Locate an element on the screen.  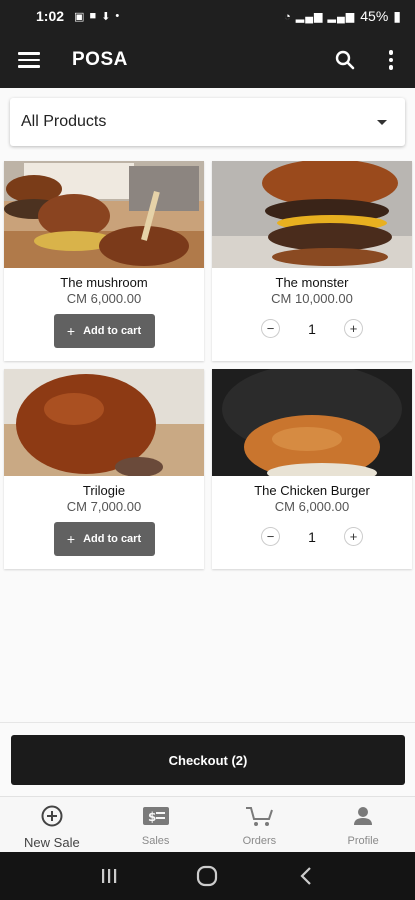
product-card: The Chicken Burger CM 6,000.00 − 1 + is located at coordinates (312, 469).